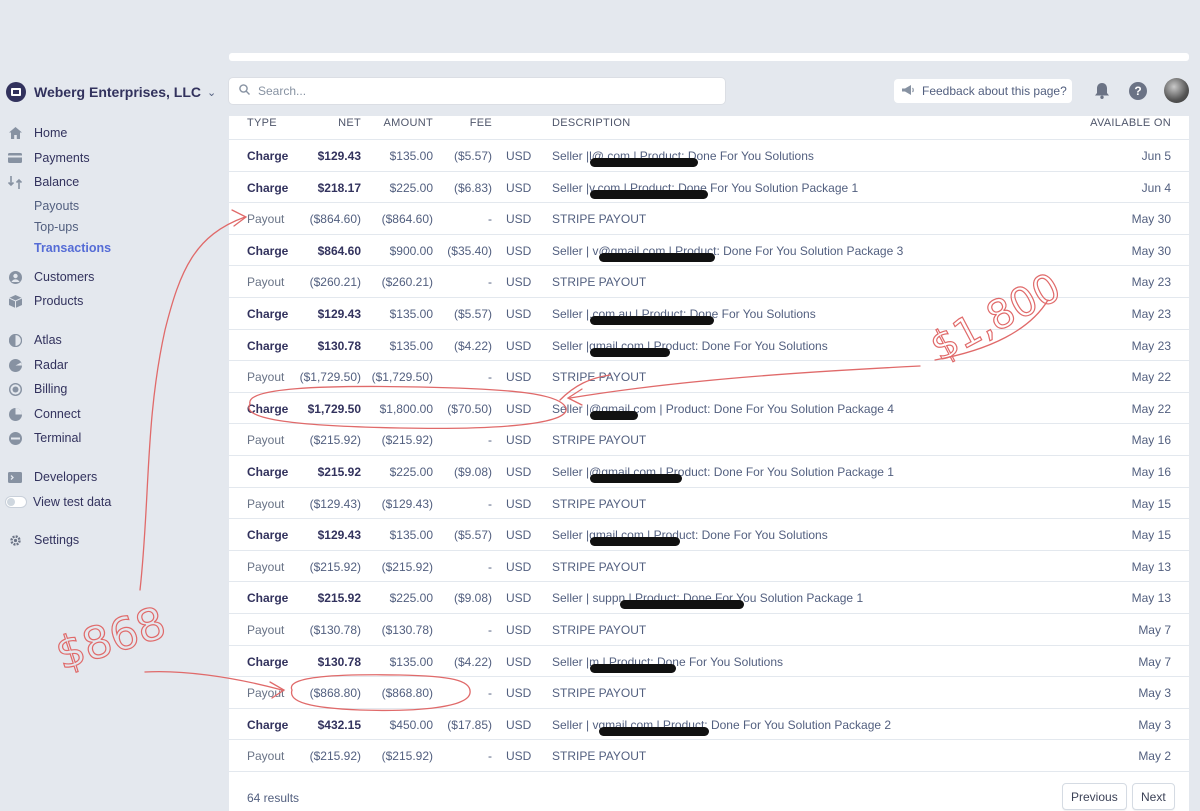  What do you see at coordinates (402, 377) in the screenshot?
I see `cell-amount: ($1,729.50)` at bounding box center [402, 377].